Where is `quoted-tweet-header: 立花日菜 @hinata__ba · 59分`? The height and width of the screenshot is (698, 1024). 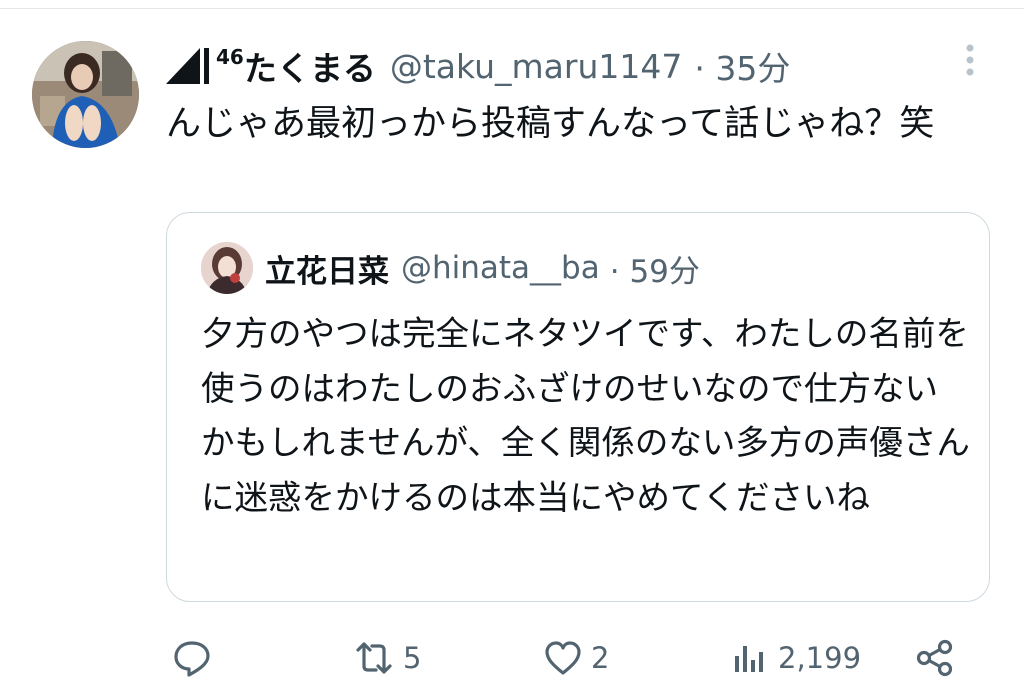
quoted-tweet-header: 立花日菜 @hinata__ba · 59分 is located at coordinates (482, 268).